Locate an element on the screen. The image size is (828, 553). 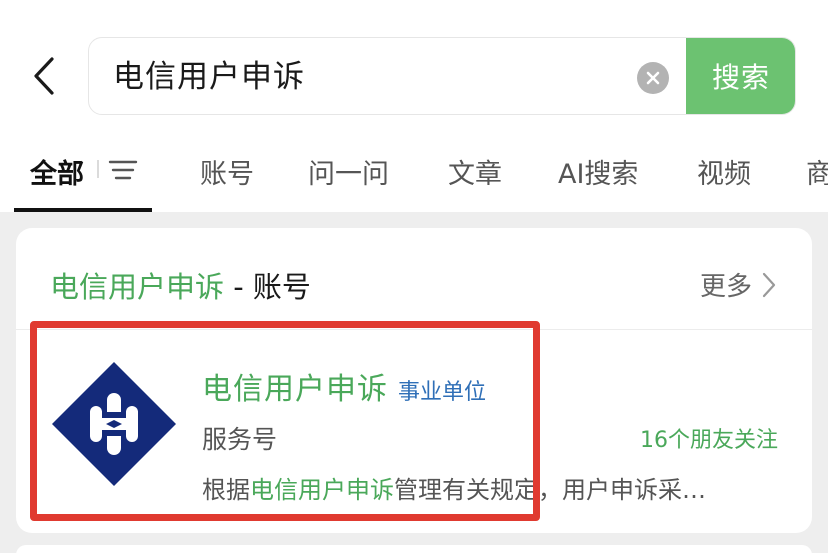
search-button: 搜索 is located at coordinates (740, 76).